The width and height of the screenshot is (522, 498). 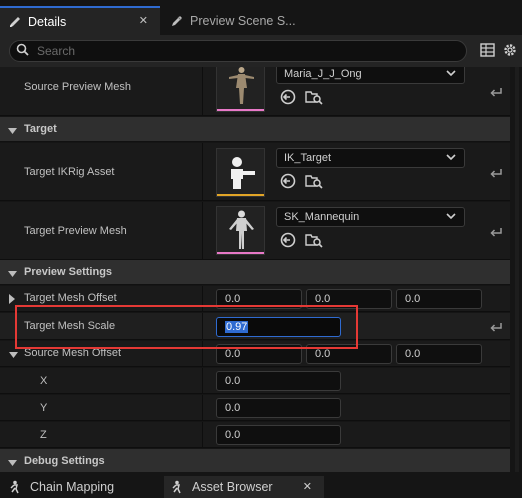 What do you see at coordinates (240, 230) in the screenshot?
I see `target-mesh-thumbnail` at bounding box center [240, 230].